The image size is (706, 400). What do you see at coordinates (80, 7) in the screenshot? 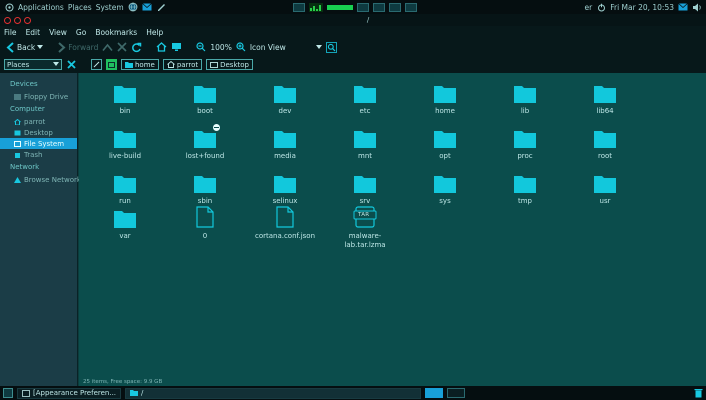
I see `places-menu: Places` at bounding box center [80, 7].